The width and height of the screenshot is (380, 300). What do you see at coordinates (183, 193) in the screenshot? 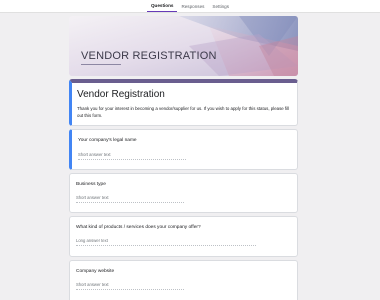
I see `question-card-business-type: Business type Short answer text` at bounding box center [183, 193].